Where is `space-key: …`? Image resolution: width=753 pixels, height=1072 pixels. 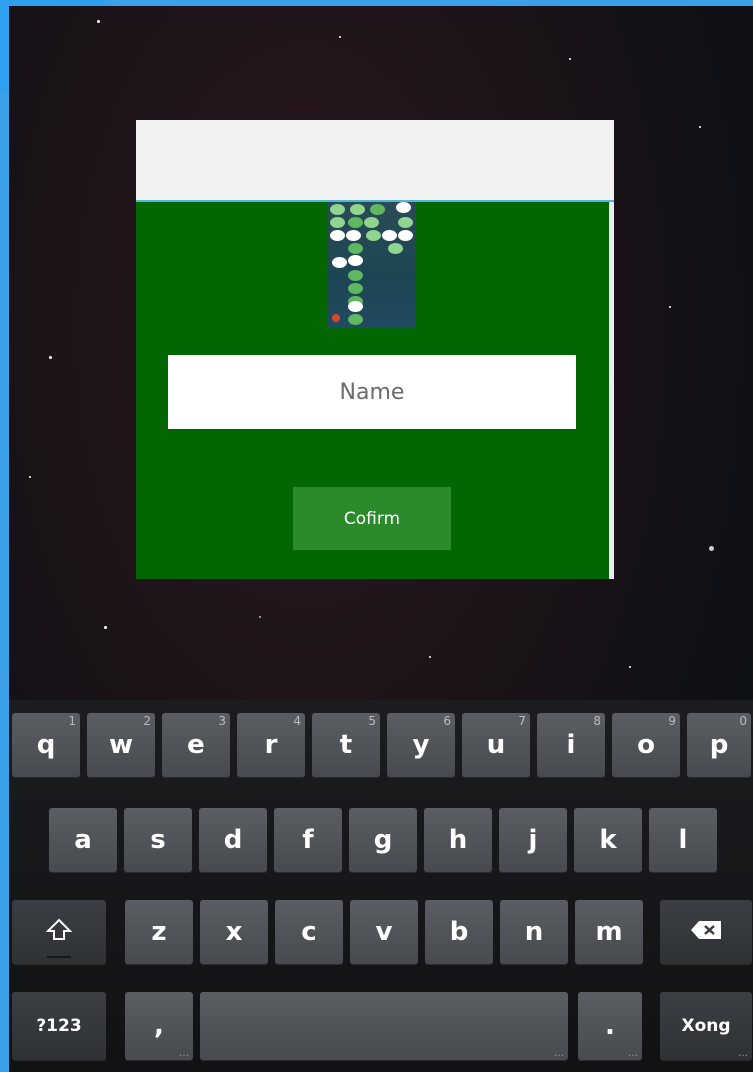 space-key: … is located at coordinates (384, 1026).